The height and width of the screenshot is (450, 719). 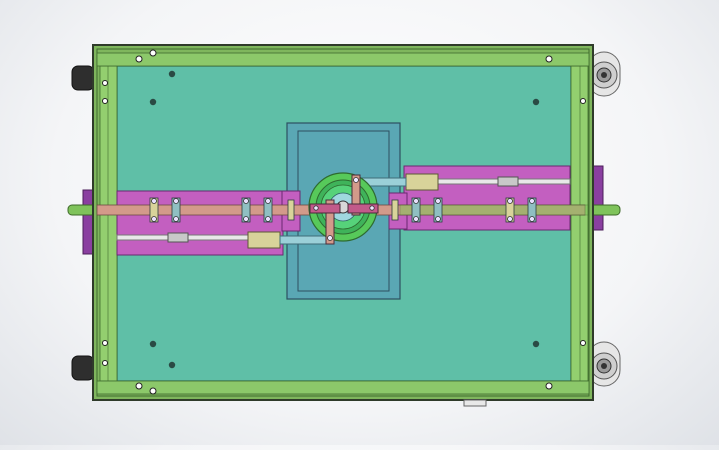 I want to click on handle-right, so click(x=605, y=210).